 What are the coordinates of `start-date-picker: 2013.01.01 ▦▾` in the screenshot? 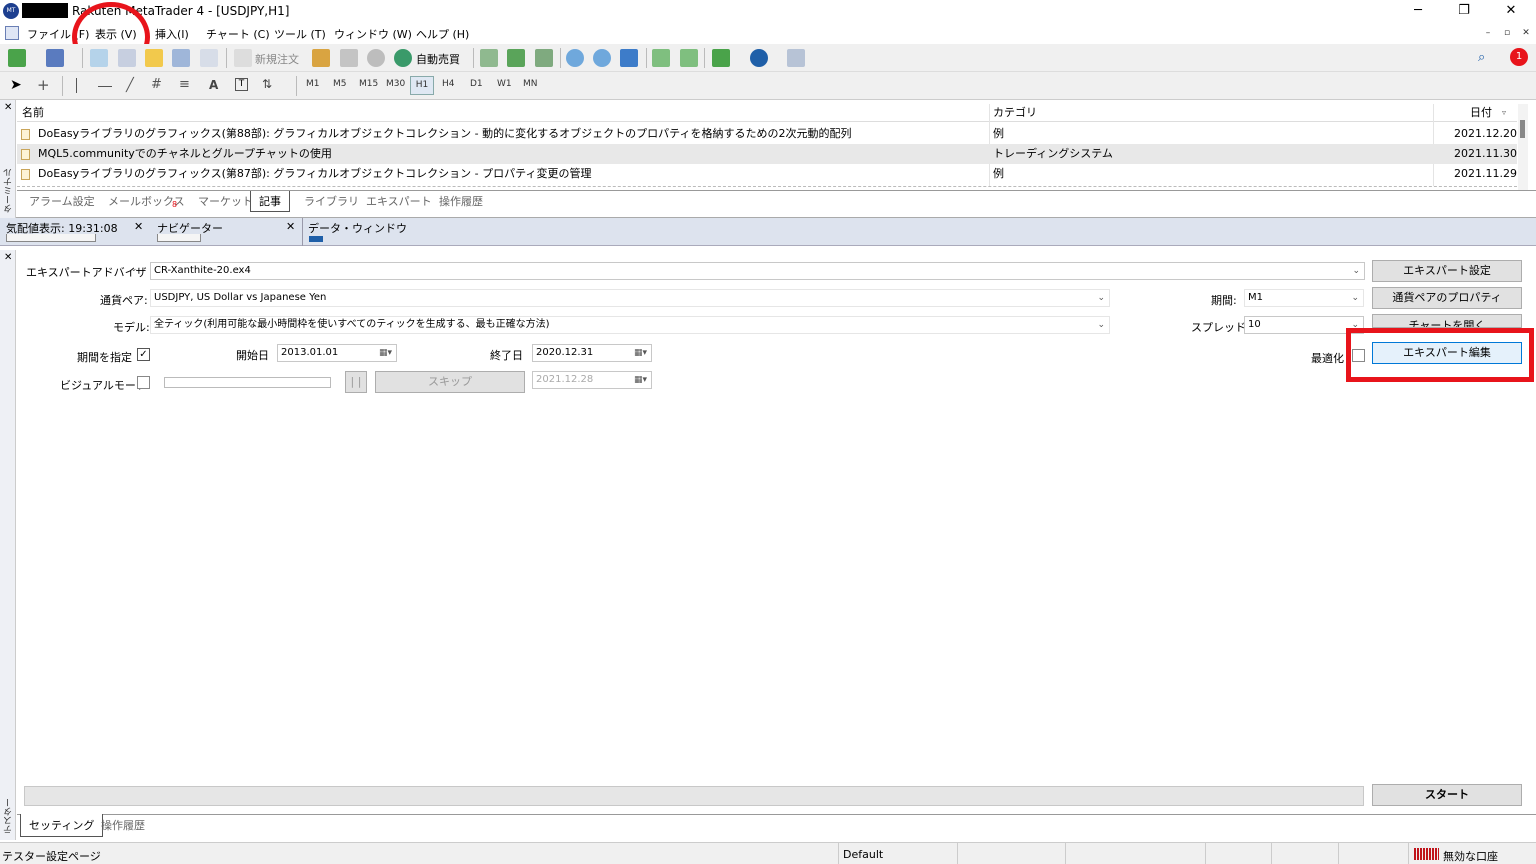 It's located at (337, 353).